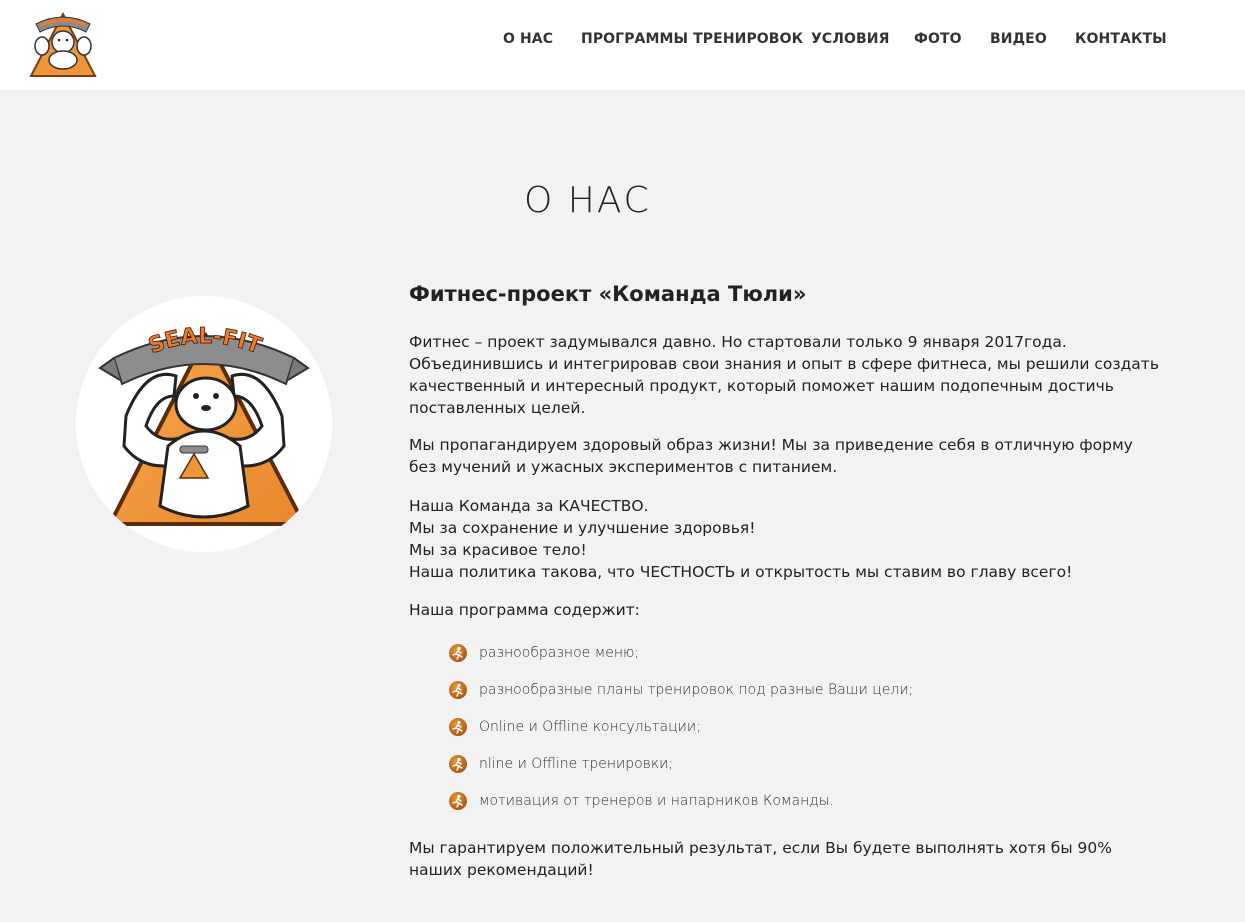 This screenshot has width=1245, height=922. I want to click on list-item: разнообразное меню;, so click(681, 652).